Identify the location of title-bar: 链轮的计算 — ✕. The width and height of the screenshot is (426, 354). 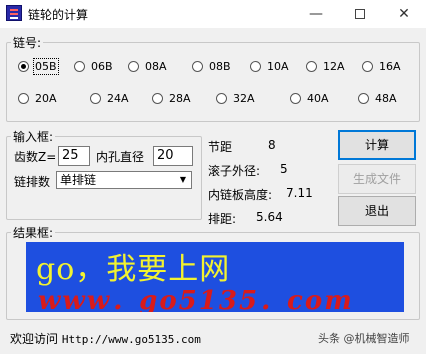
(213, 14).